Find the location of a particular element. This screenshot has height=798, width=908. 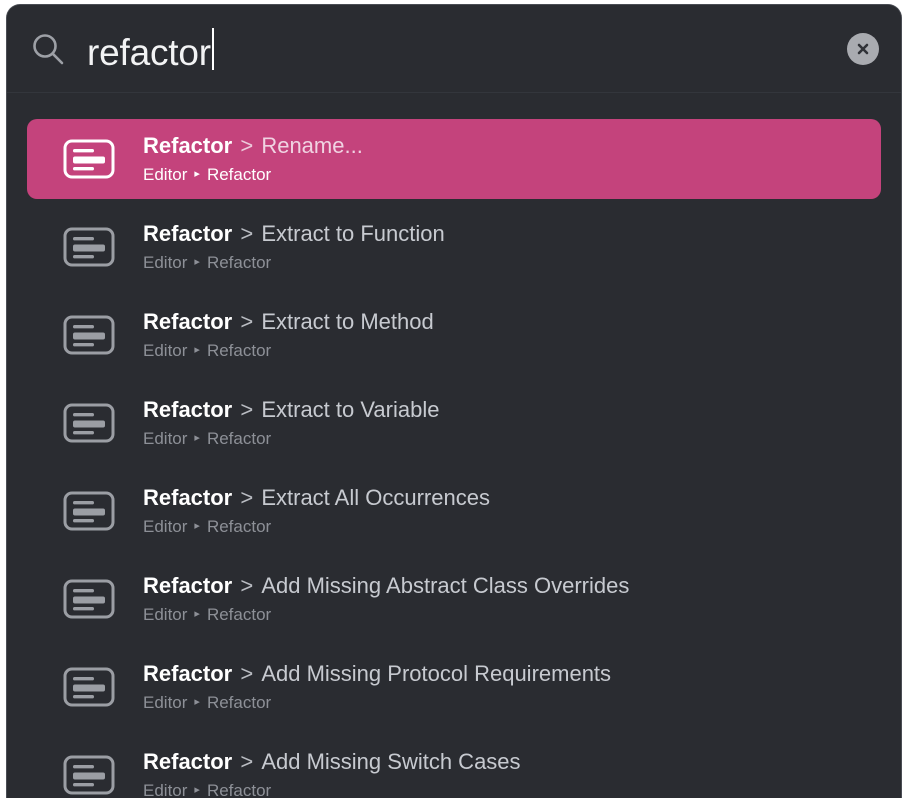

search-input: refactor is located at coordinates (467, 49).